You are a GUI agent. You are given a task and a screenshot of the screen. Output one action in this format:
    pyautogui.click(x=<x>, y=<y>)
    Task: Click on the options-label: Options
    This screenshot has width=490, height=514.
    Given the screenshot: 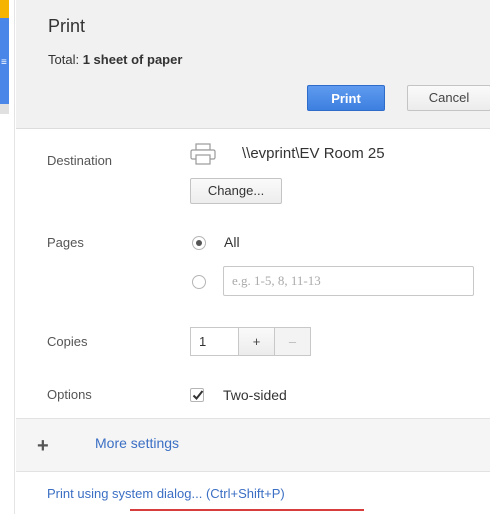 What is the action you would take?
    pyautogui.click(x=69, y=394)
    